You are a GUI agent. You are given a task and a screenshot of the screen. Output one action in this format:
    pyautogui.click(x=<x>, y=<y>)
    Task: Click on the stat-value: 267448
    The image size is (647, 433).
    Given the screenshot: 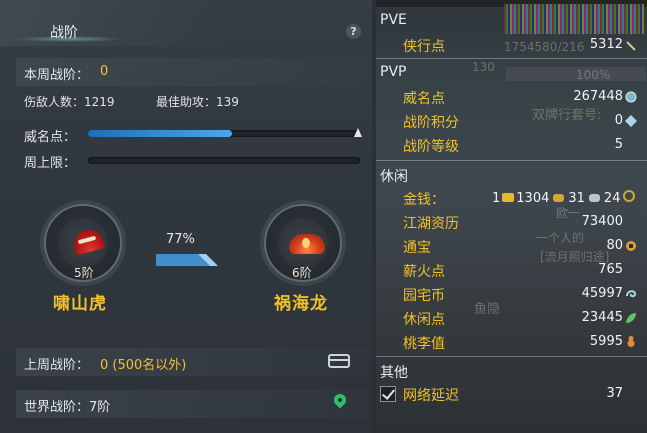 What is the action you would take?
    pyautogui.click(x=598, y=96)
    